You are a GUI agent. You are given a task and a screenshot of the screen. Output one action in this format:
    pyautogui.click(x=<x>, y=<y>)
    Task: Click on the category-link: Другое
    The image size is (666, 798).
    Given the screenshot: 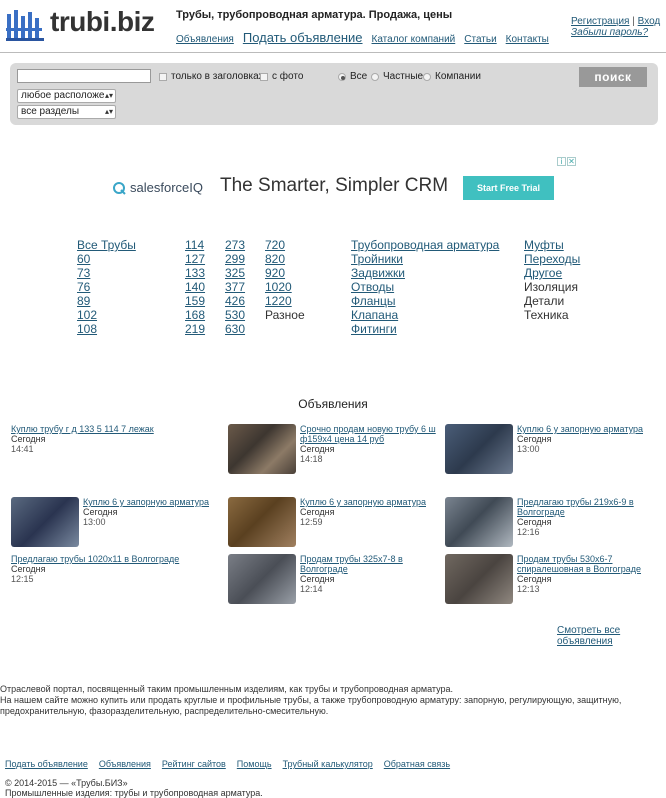 What is the action you would take?
    pyautogui.click(x=552, y=273)
    